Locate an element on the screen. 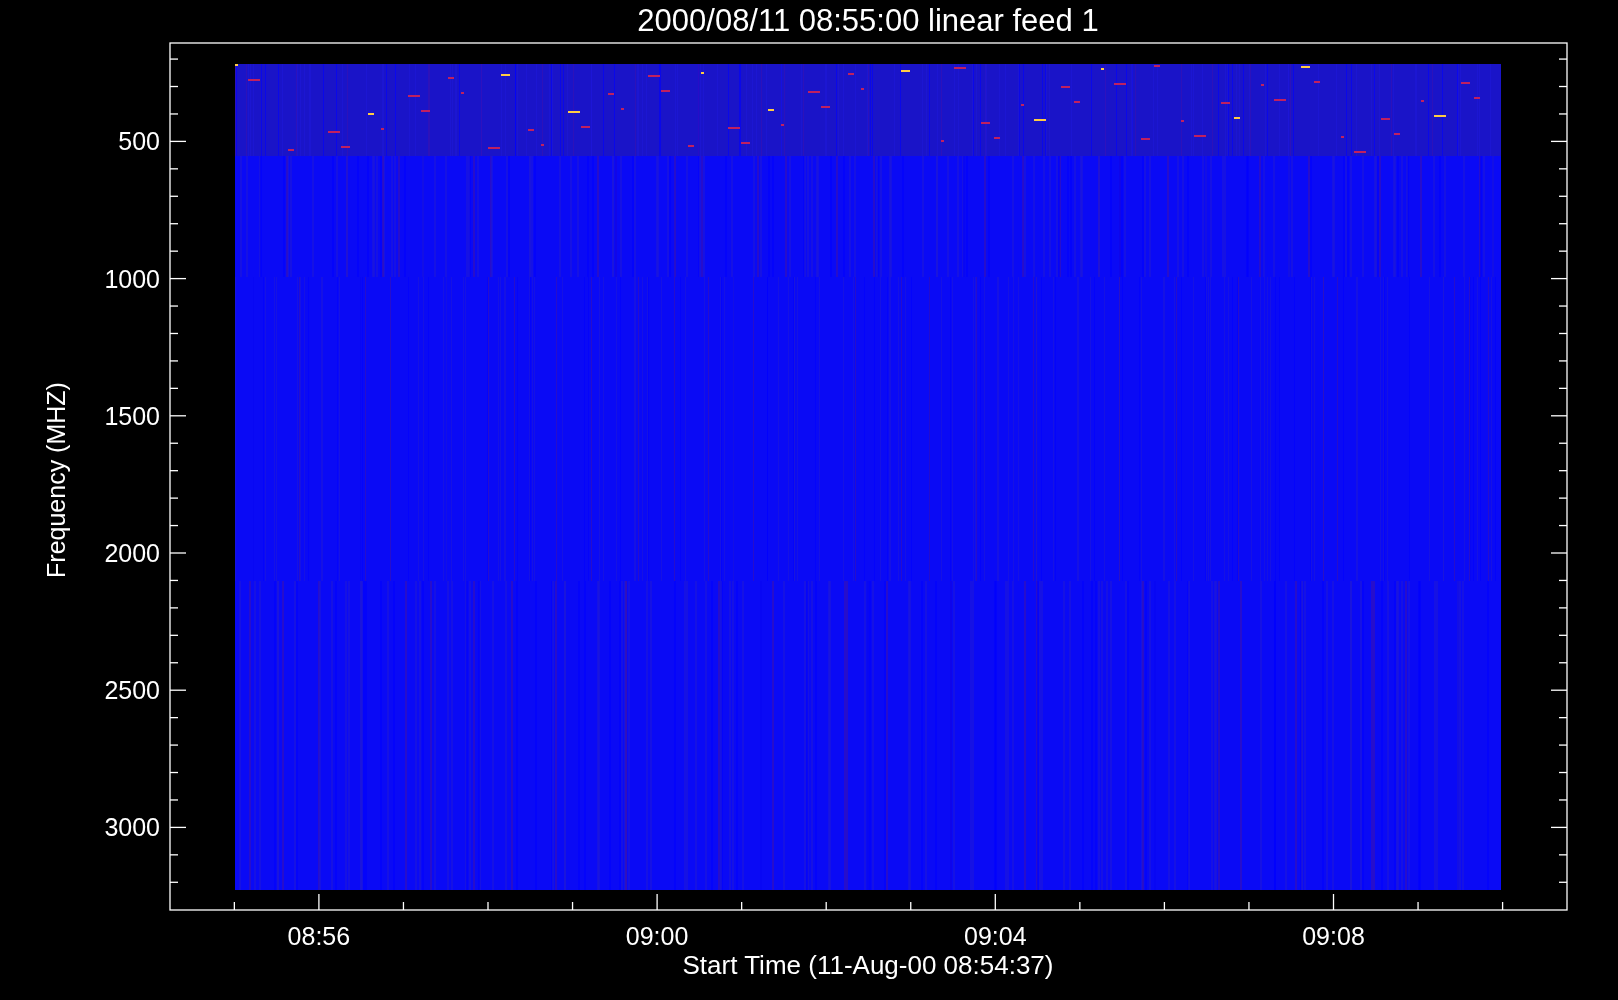  y-tick-label: 1000 is located at coordinates (132, 278).